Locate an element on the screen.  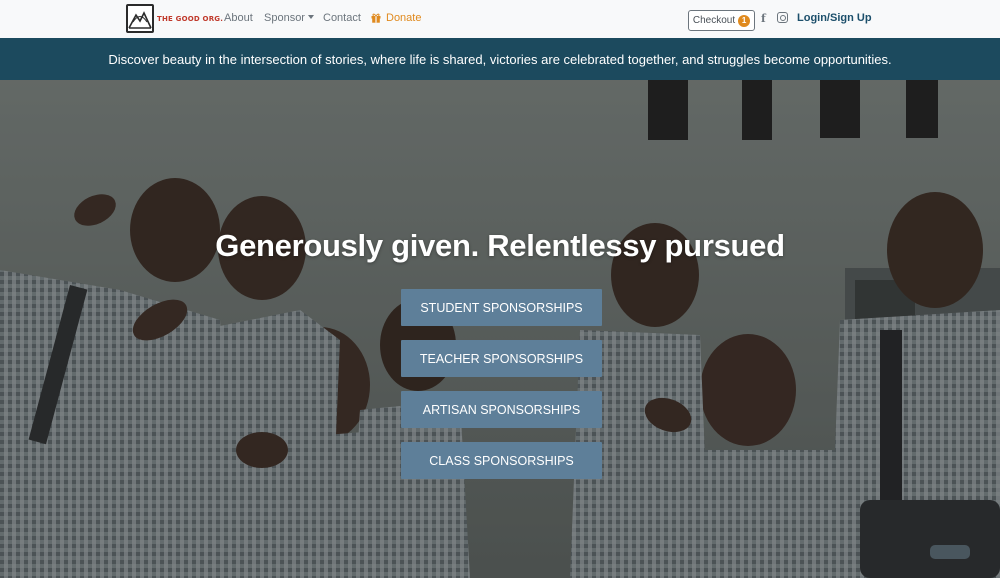
logo-text: THE GOOD ORG. is located at coordinates (190, 18).